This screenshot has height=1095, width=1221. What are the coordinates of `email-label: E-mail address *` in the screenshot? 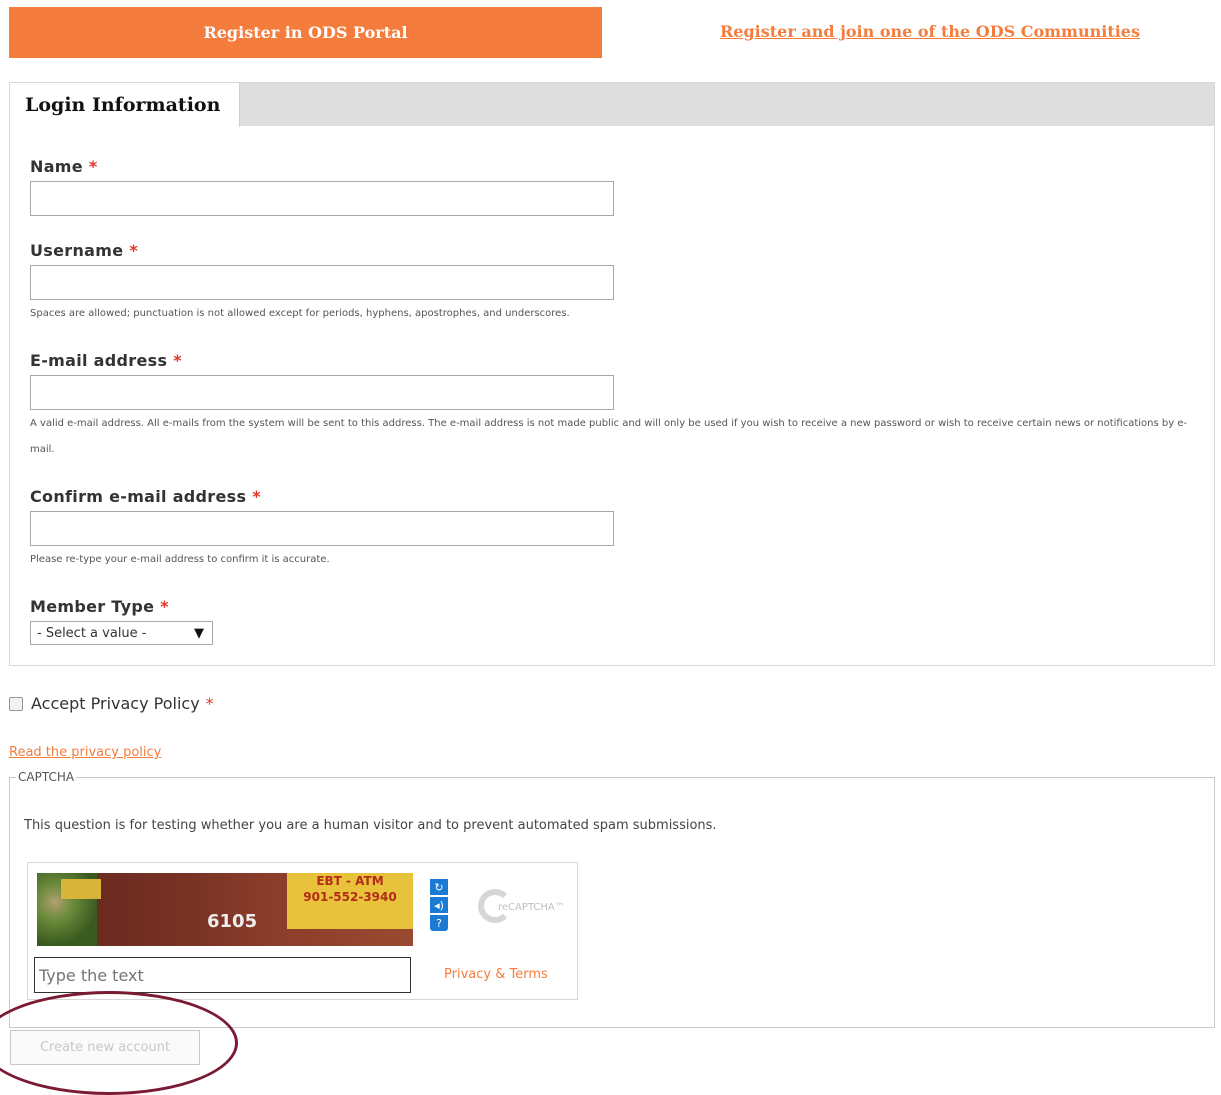 It's located at (106, 360).